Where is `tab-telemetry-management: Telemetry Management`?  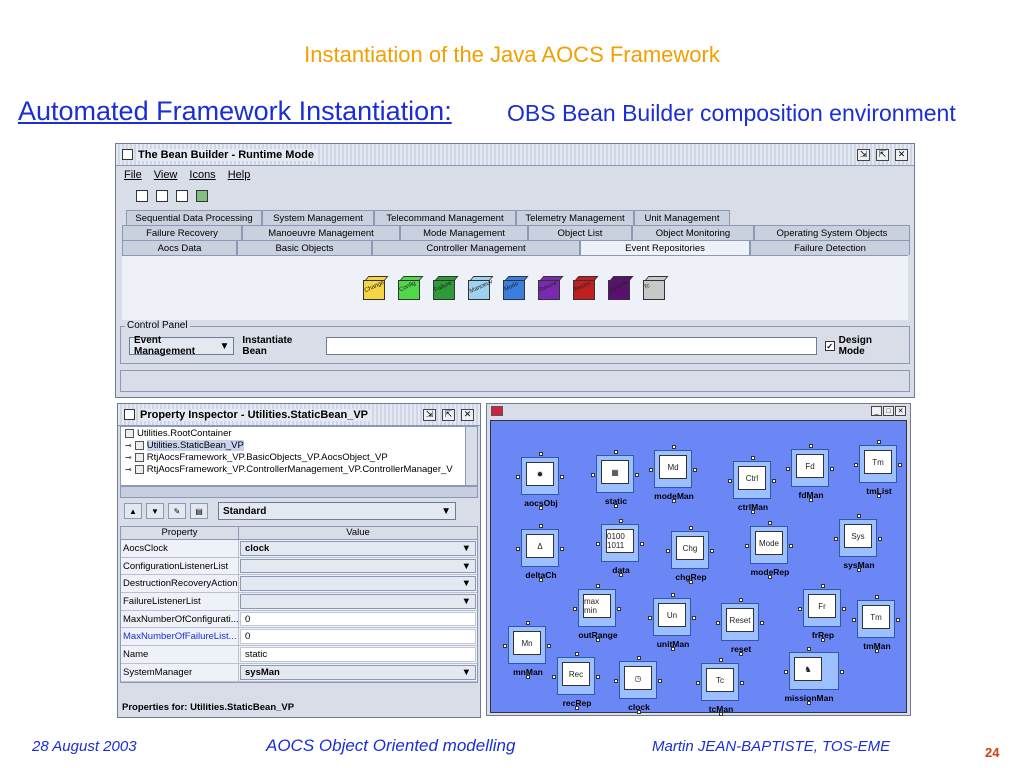 tab-telemetry-management: Telemetry Management is located at coordinates (575, 217).